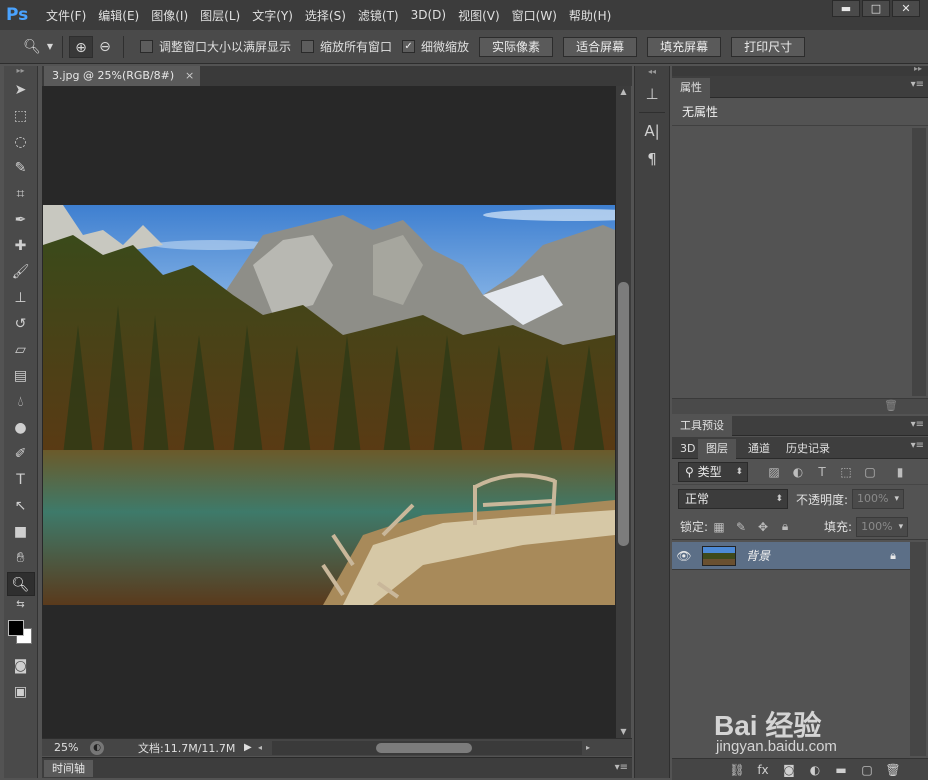  I want to click on marquee-tool-icon: ⬚, so click(21, 116).